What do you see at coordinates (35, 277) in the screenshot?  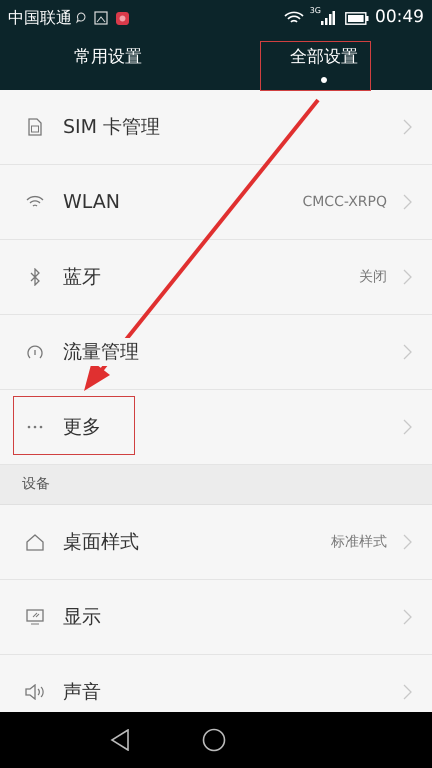 I see `bluetooth-icon` at bounding box center [35, 277].